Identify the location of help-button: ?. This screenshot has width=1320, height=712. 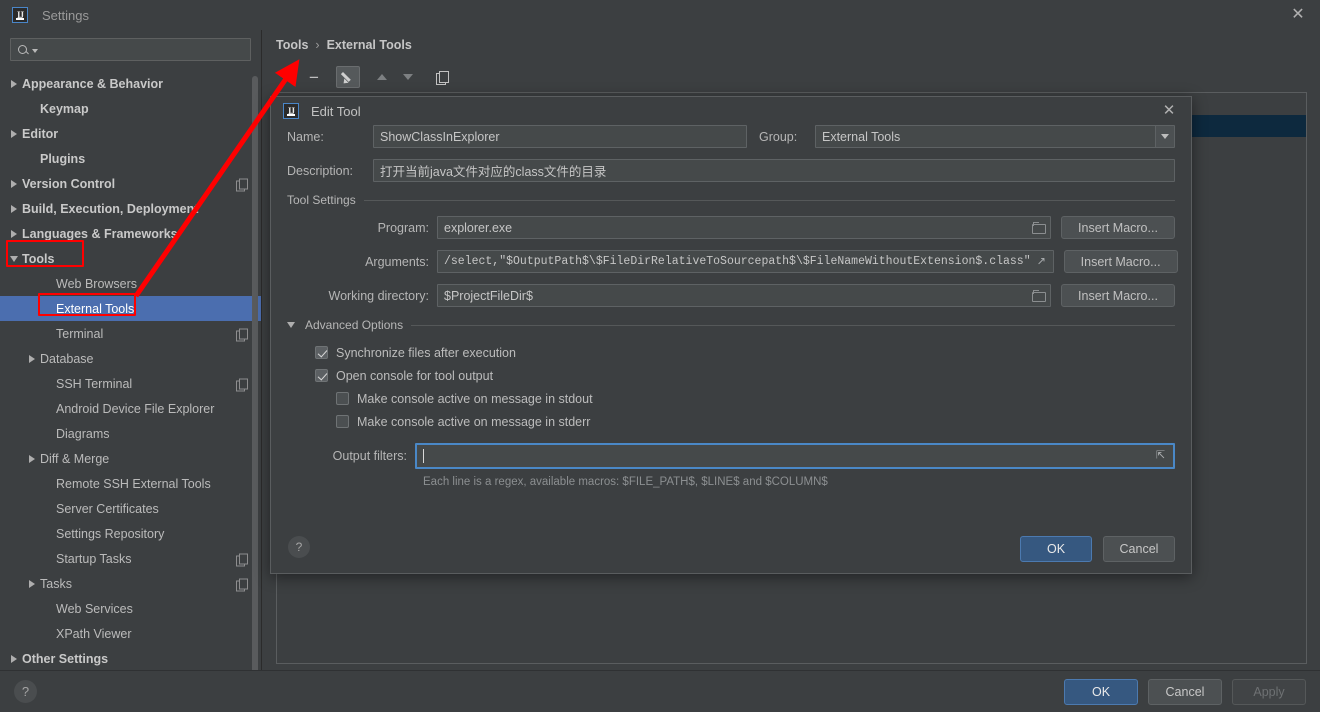
(25, 691).